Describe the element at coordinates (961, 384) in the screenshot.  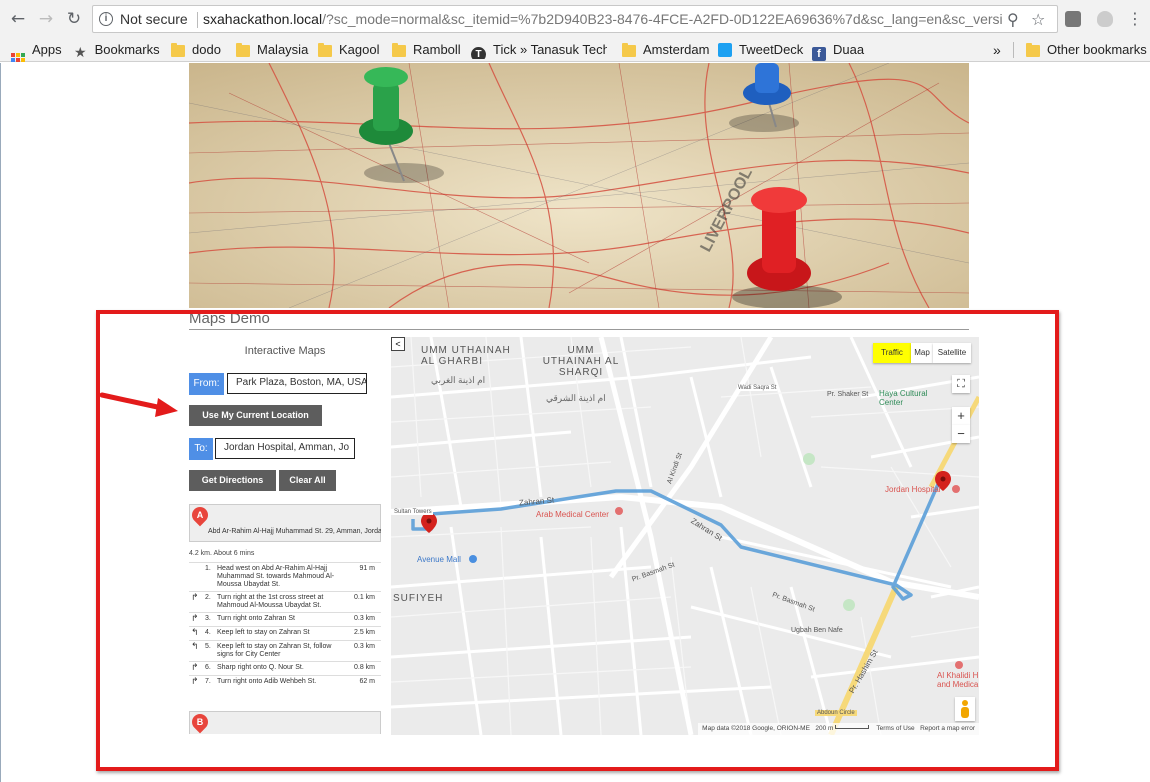
I see `fullscreen-icon: ⛶` at that location.